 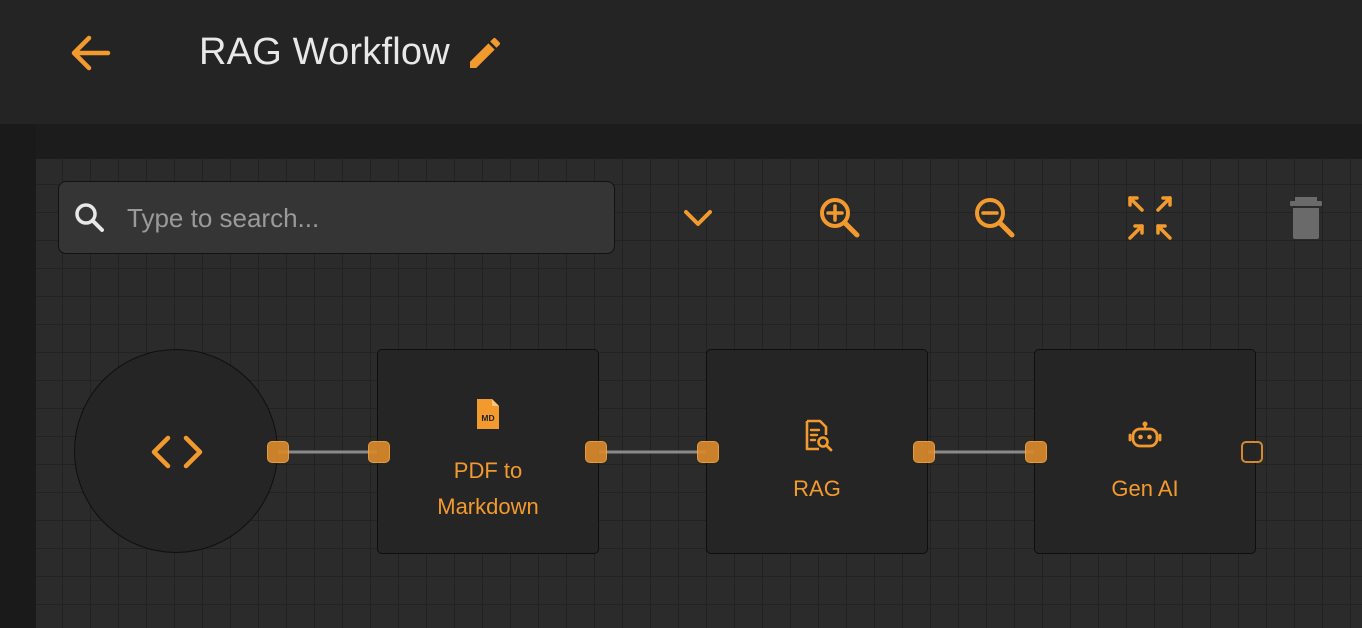 I want to click on edit-title-button, so click(x=485, y=53).